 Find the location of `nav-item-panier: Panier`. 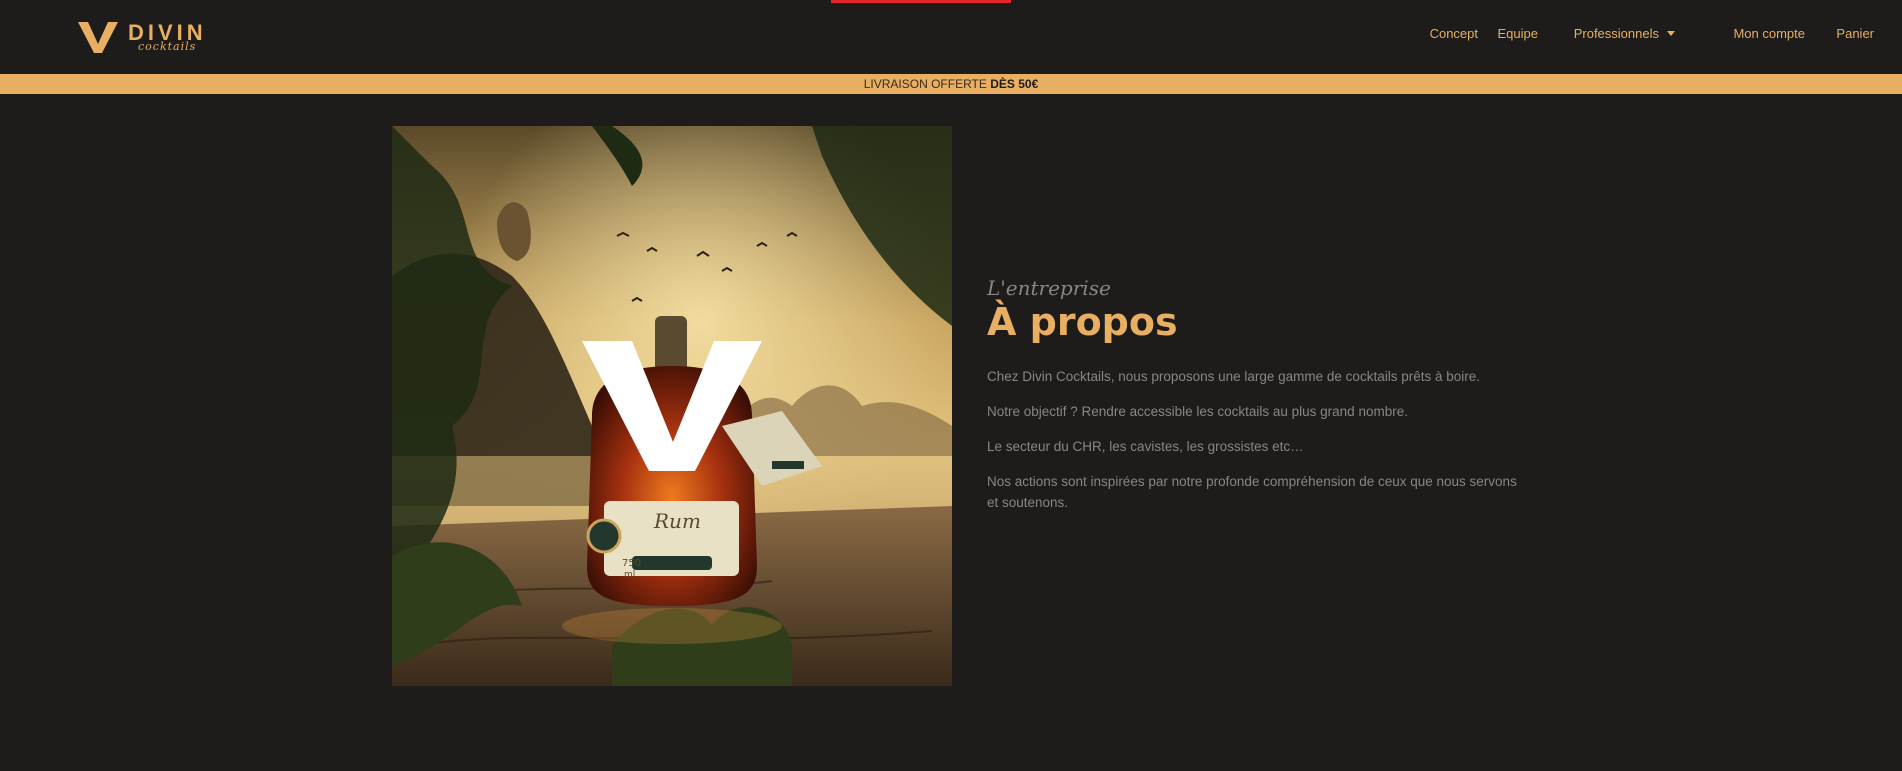

nav-item-panier: Panier is located at coordinates (1855, 33).